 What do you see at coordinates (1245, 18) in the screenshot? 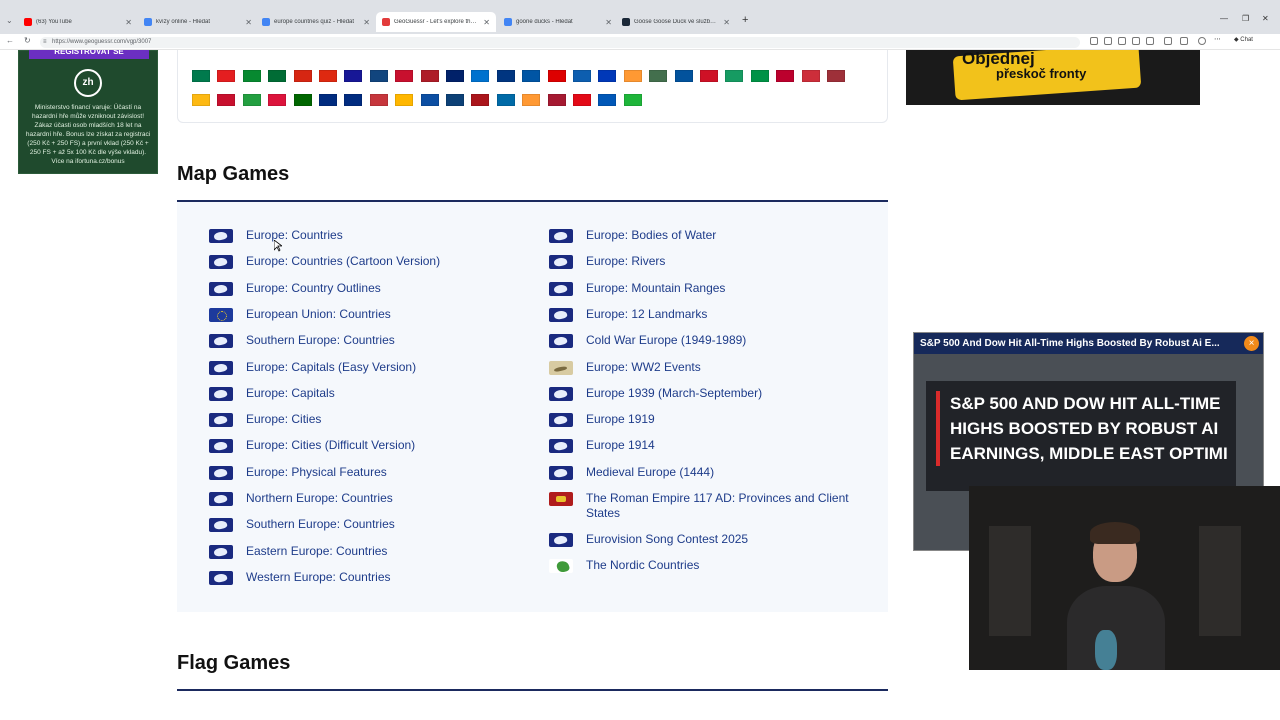
I see `maximize-icon: ❐` at bounding box center [1245, 18].